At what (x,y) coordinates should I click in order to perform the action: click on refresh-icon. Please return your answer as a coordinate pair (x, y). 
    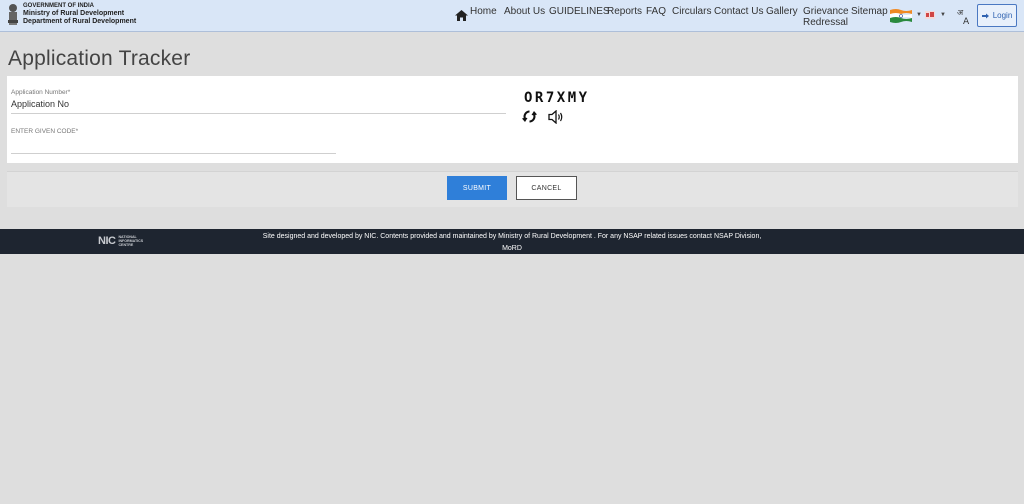
    Looking at the image, I should click on (529, 116).